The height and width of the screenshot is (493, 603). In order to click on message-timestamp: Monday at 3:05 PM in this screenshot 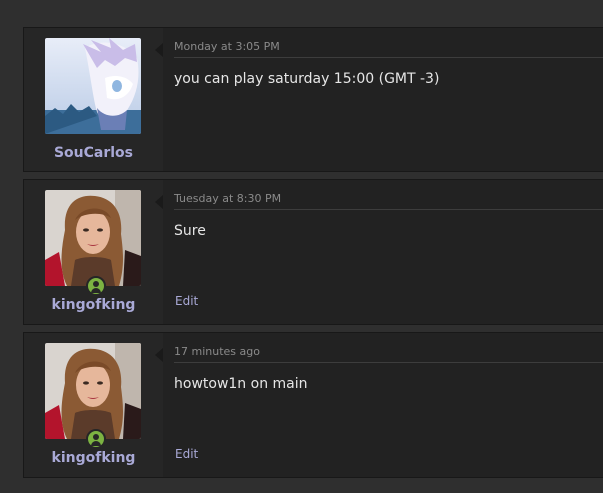, I will do `click(227, 46)`.